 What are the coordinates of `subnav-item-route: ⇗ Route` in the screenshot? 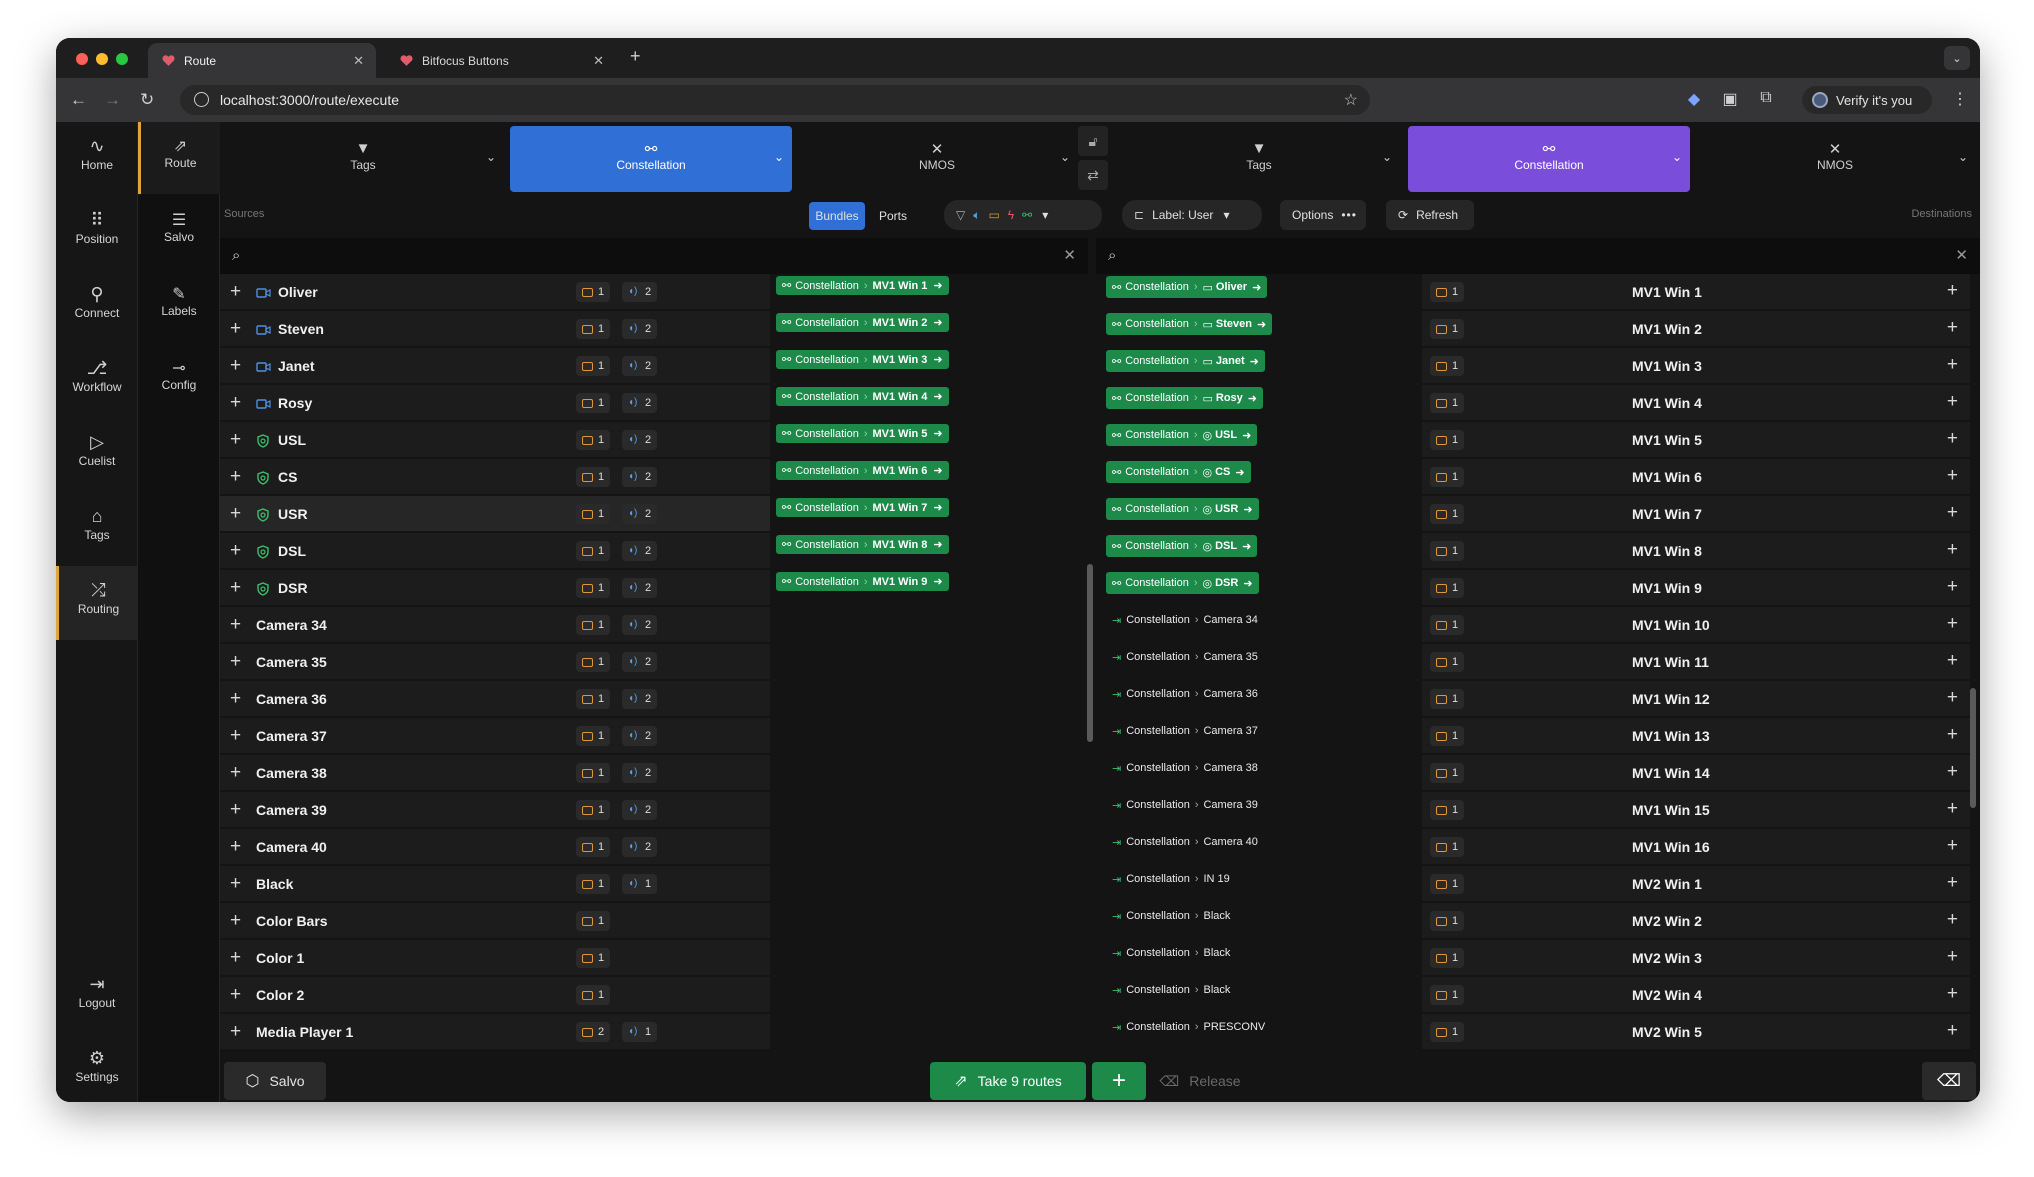 It's located at (179, 158).